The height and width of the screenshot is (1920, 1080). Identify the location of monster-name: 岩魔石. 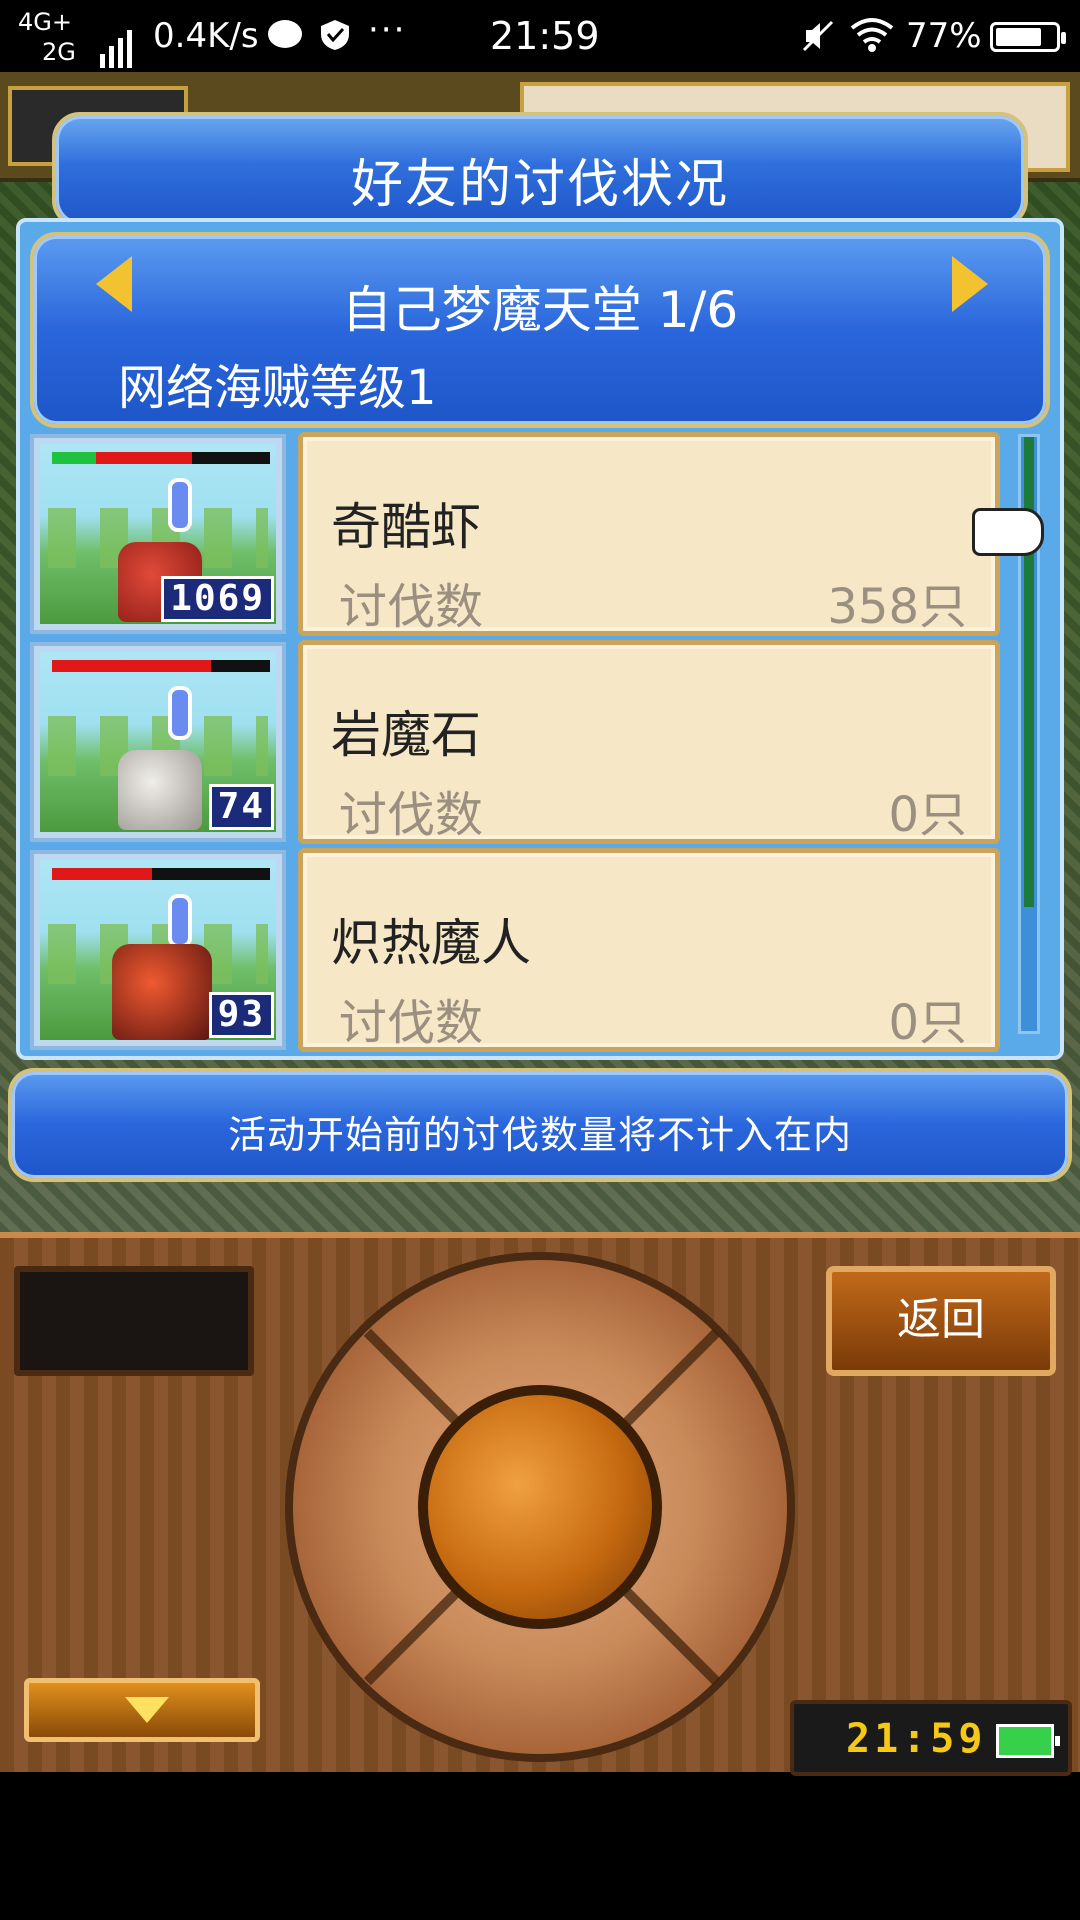
(406, 735).